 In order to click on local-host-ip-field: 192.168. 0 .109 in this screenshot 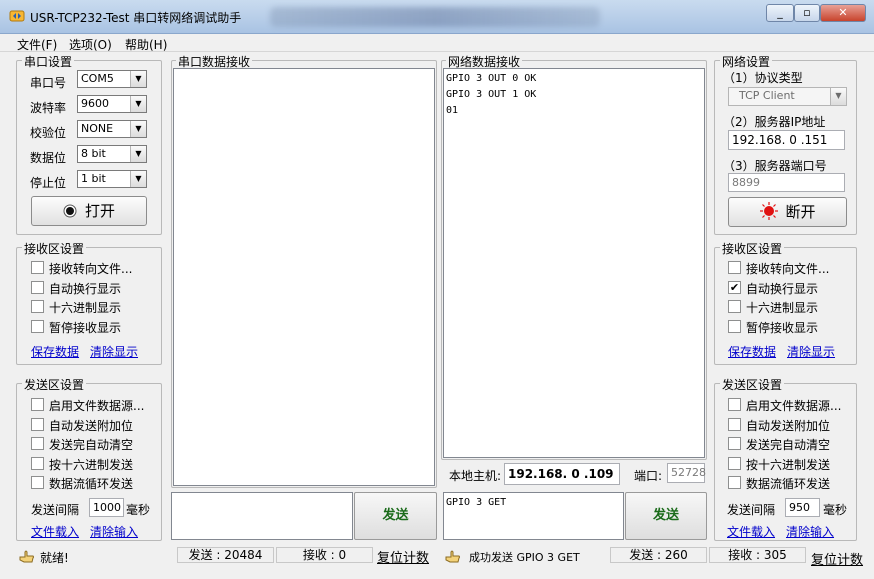, I will do `click(562, 474)`.